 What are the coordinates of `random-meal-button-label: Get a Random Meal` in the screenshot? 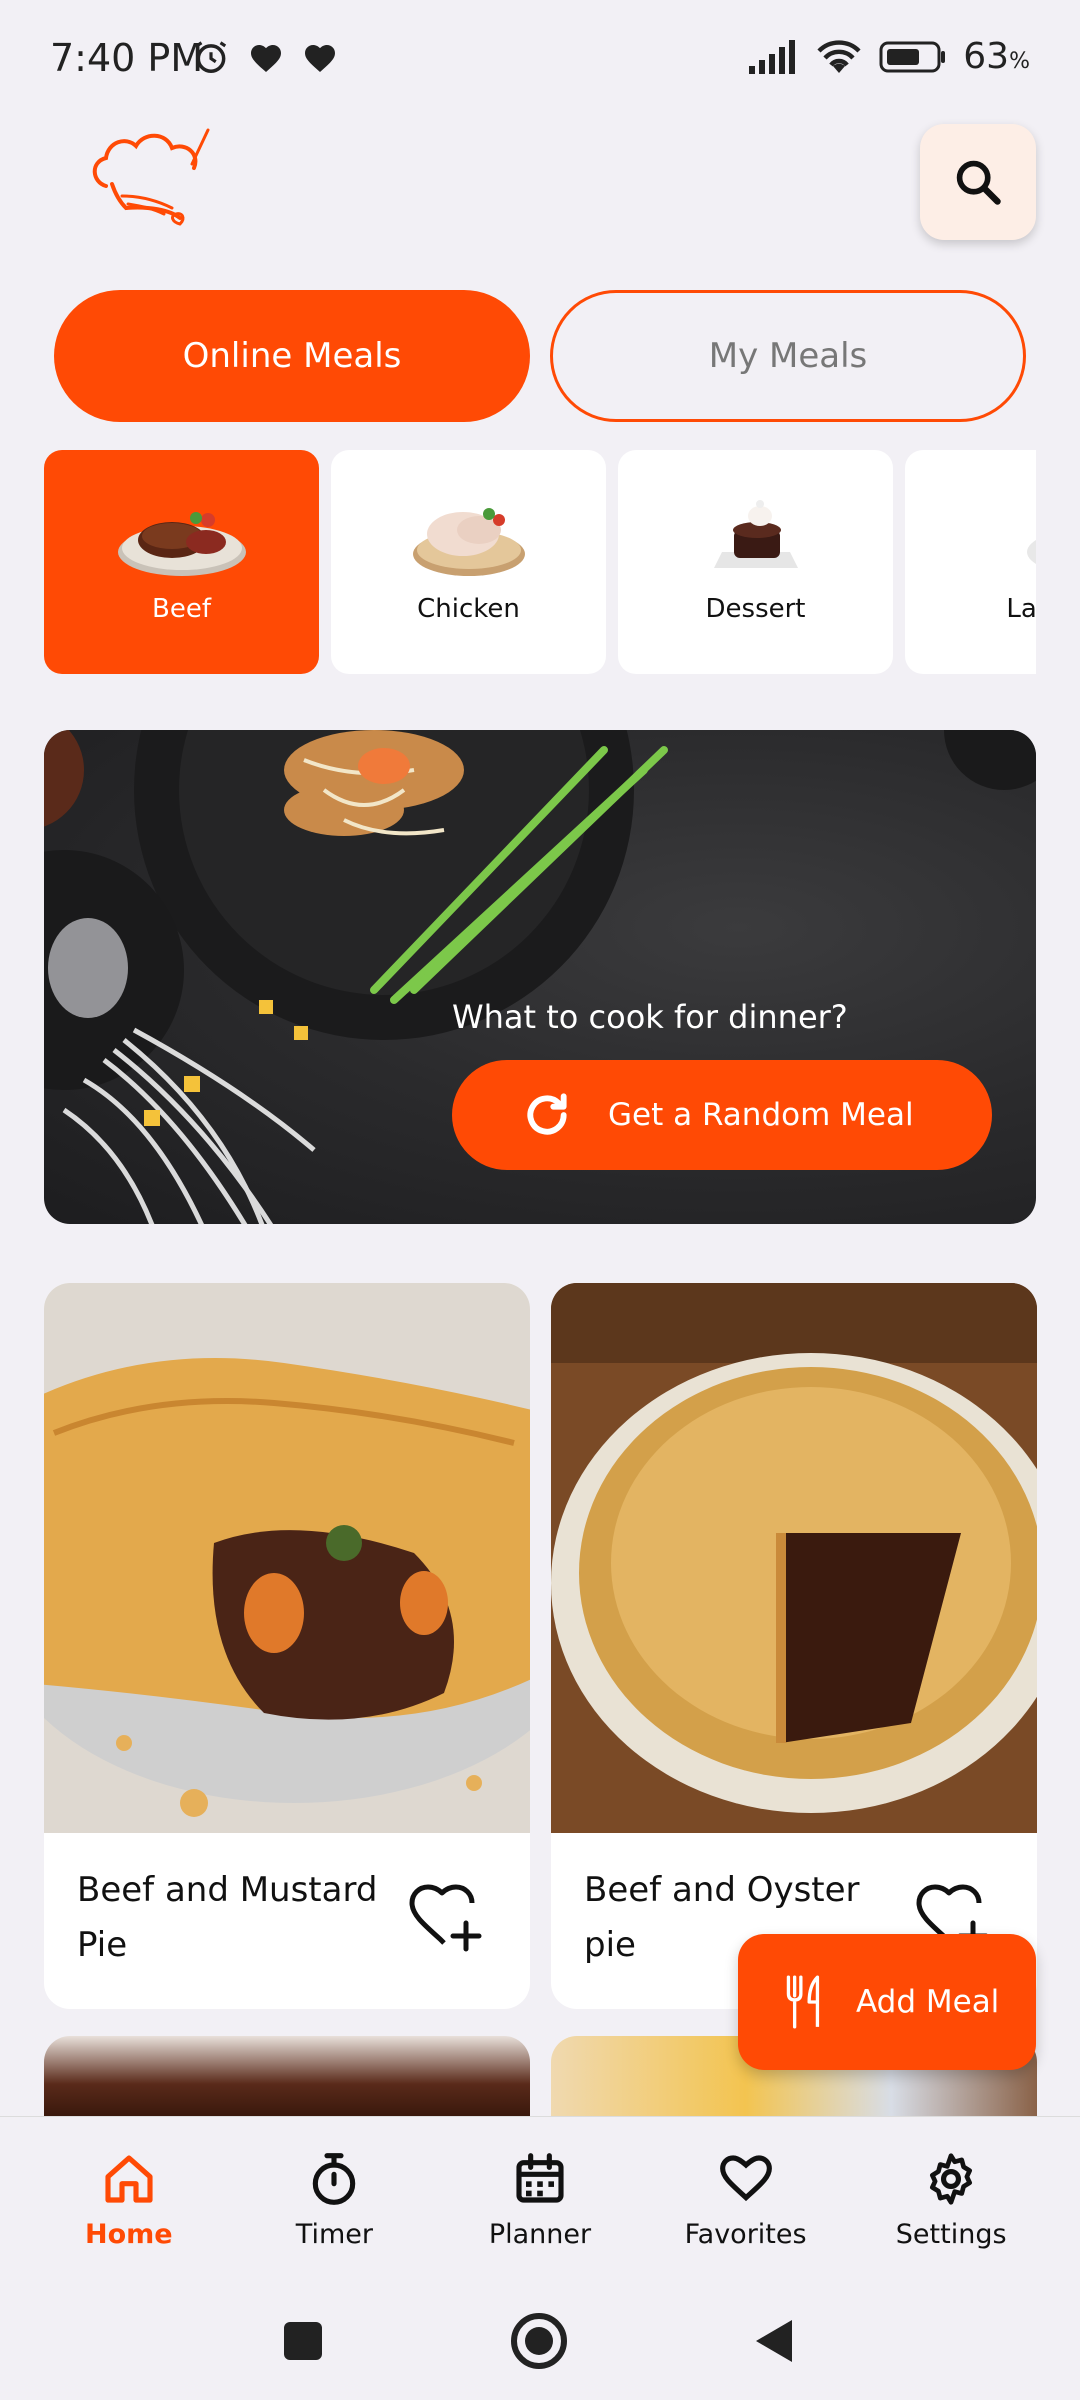 It's located at (761, 1115).